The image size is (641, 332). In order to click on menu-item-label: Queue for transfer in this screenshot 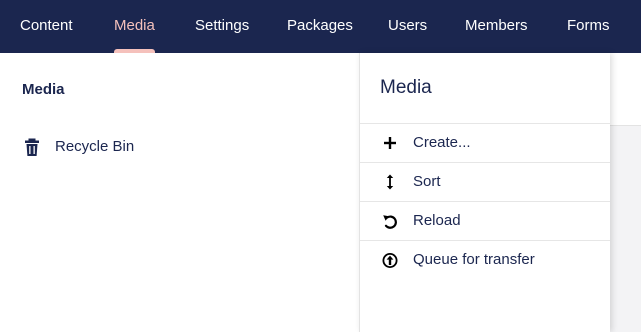, I will do `click(474, 259)`.